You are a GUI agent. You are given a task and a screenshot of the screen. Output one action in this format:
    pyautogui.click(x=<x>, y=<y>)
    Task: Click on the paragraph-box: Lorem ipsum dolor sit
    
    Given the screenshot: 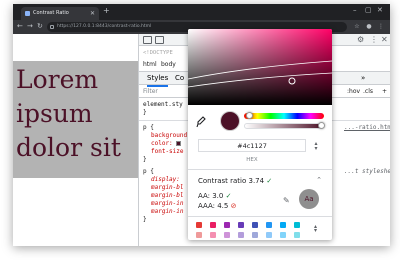 What is the action you would take?
    pyautogui.click(x=75, y=119)
    